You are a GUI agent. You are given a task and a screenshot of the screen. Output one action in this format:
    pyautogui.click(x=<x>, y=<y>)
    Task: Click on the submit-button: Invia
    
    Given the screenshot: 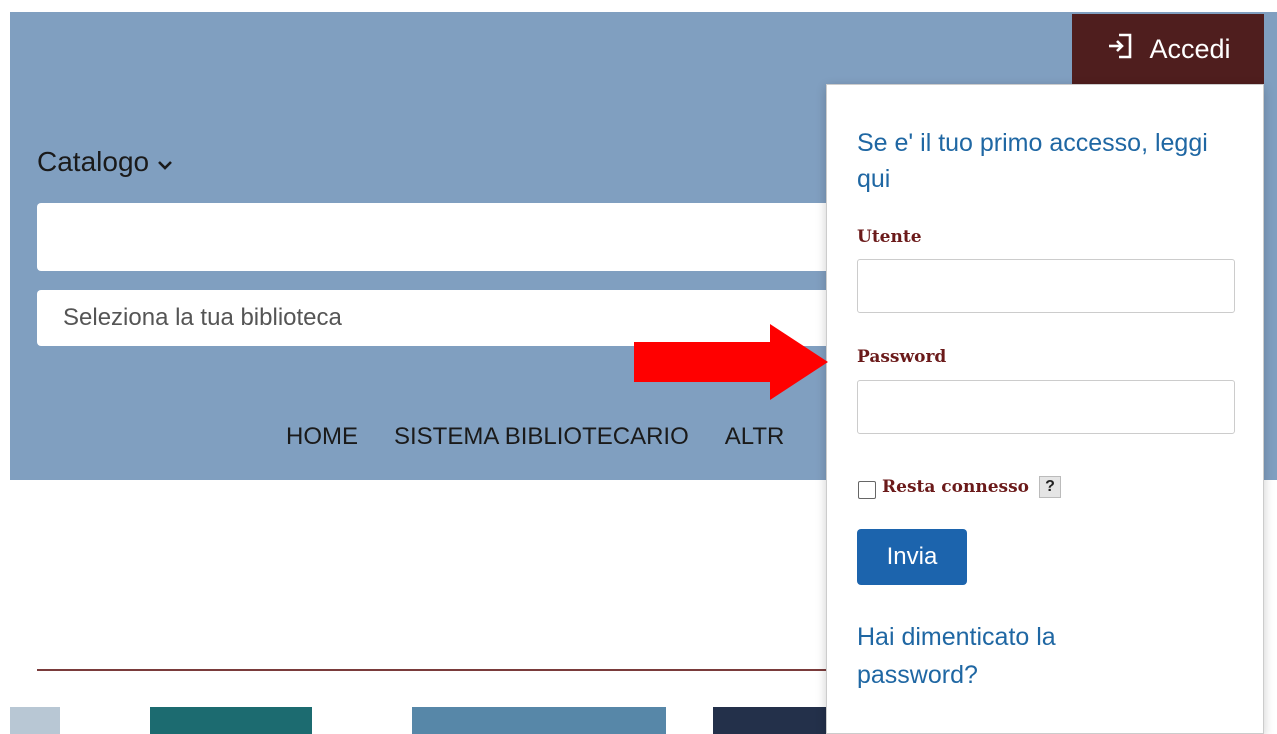 What is the action you would take?
    pyautogui.click(x=912, y=557)
    